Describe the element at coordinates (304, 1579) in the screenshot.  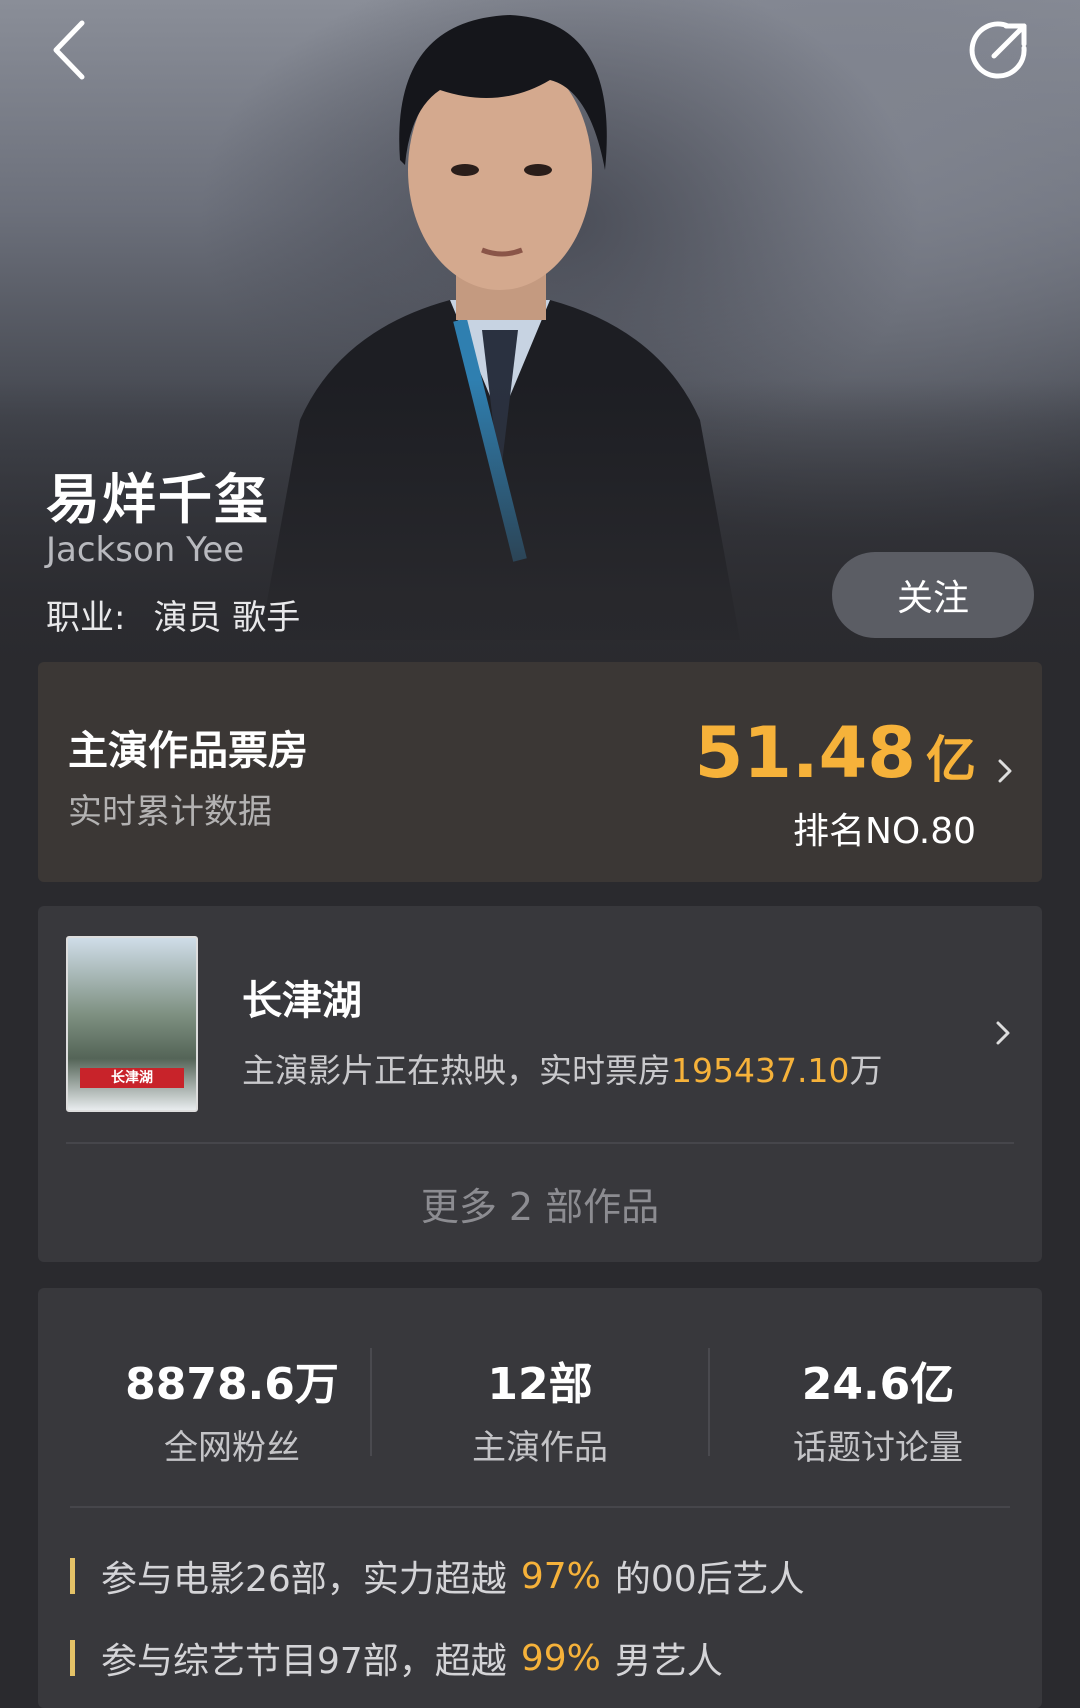
I see `fact-prefix: 参与电影26部，实力超越` at that location.